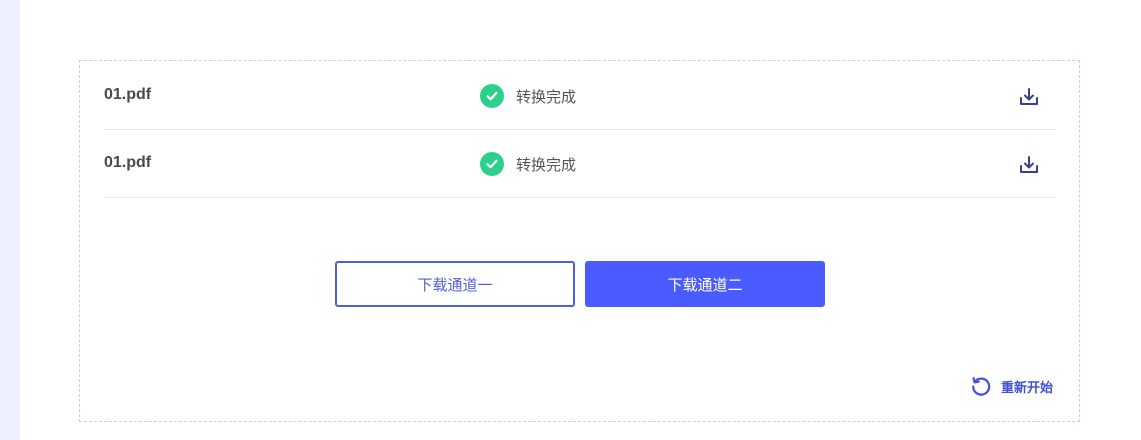  What do you see at coordinates (1027, 388) in the screenshot?
I see `restart-label: 重新开始` at bounding box center [1027, 388].